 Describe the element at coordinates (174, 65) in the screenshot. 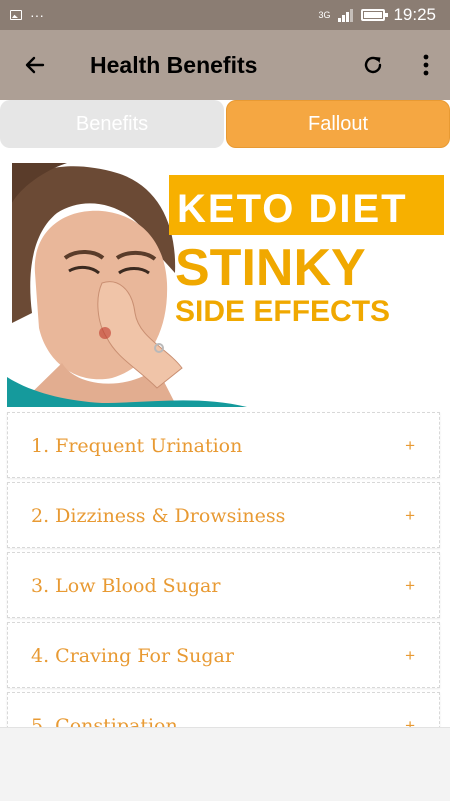

I see `page-title: Health Benefits` at that location.